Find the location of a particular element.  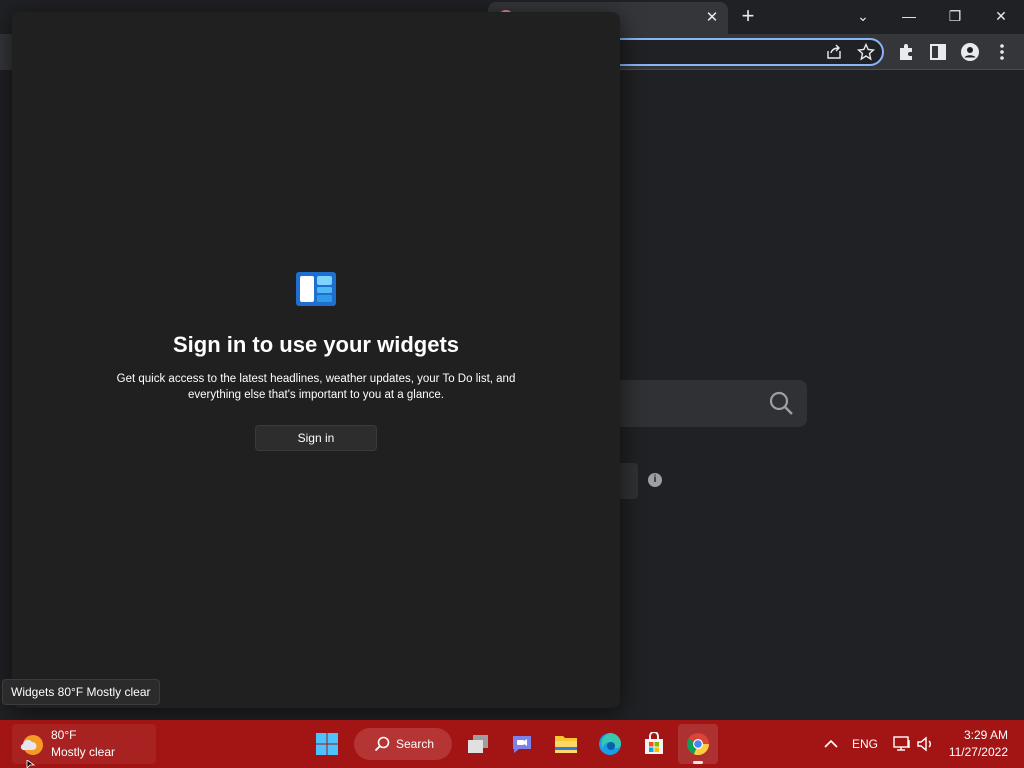

weather-temperature: 80°F is located at coordinates (64, 735).